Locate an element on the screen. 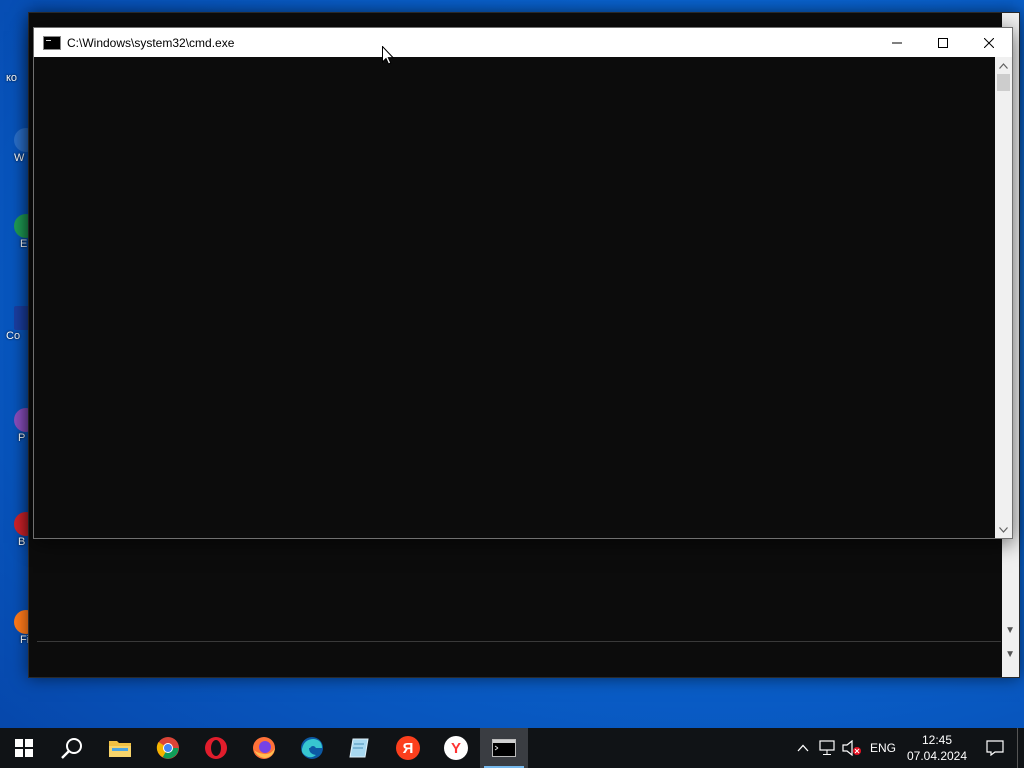 The width and height of the screenshot is (1024, 768). volume-button is located at coordinates (852, 748).